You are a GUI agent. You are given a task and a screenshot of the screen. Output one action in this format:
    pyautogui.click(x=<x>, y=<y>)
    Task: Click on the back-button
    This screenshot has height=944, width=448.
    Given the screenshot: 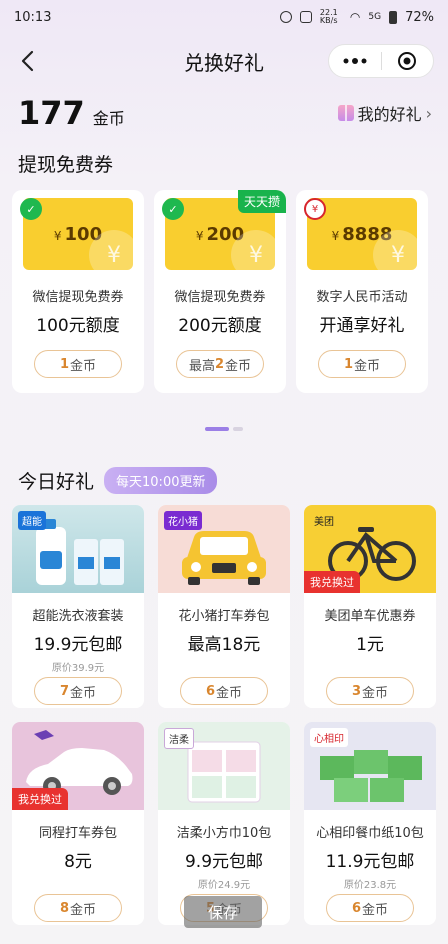 What is the action you would take?
    pyautogui.click(x=27, y=61)
    